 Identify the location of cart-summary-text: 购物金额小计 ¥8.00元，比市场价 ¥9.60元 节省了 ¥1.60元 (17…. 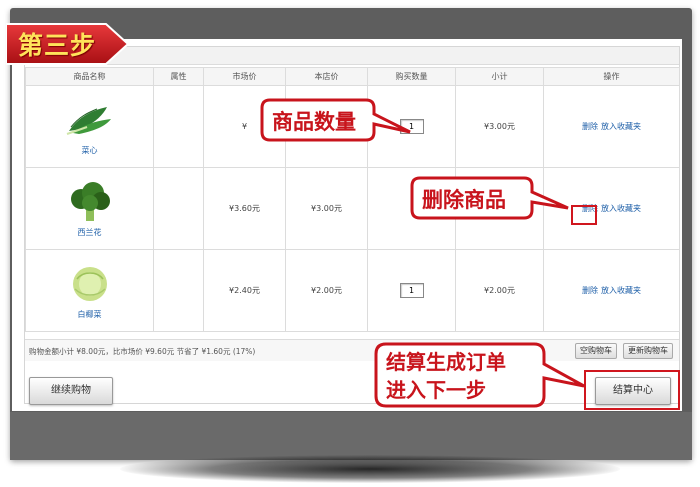
(142, 351).